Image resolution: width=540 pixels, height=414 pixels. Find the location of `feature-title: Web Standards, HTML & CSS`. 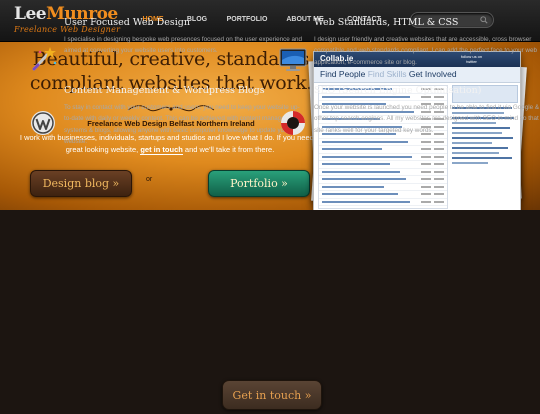

feature-title: Web Standards, HTML & CSS is located at coordinates (386, 22).